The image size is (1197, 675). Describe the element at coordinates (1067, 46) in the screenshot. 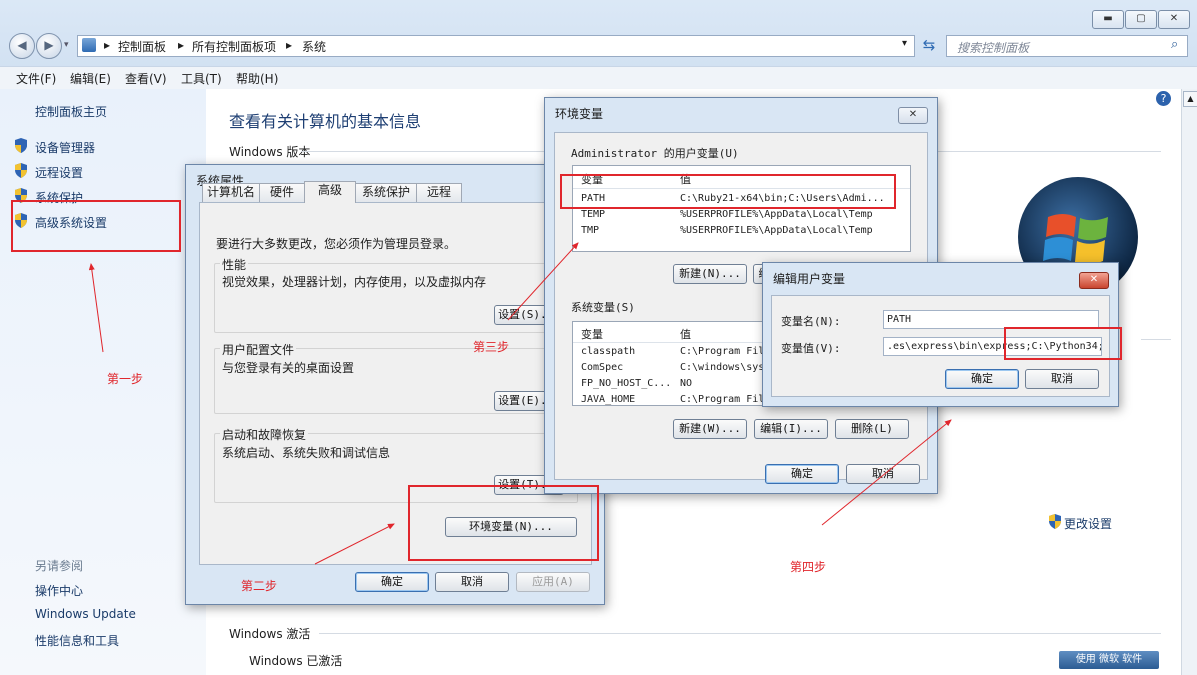

I see `search-box: 搜索控制面板 ⌕` at that location.